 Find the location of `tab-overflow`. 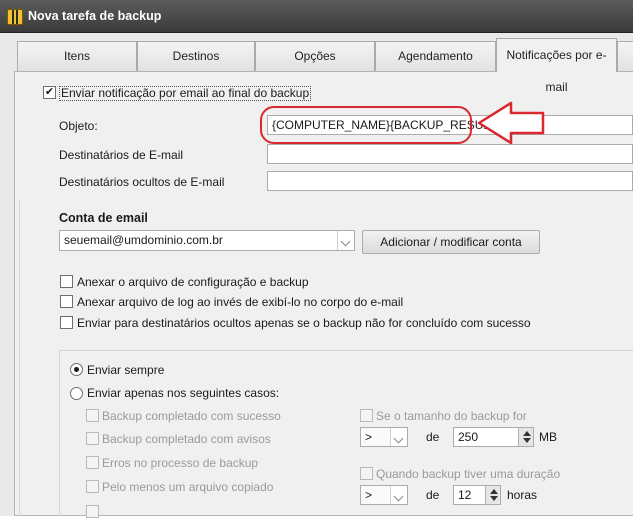

tab-overflow is located at coordinates (625, 56).